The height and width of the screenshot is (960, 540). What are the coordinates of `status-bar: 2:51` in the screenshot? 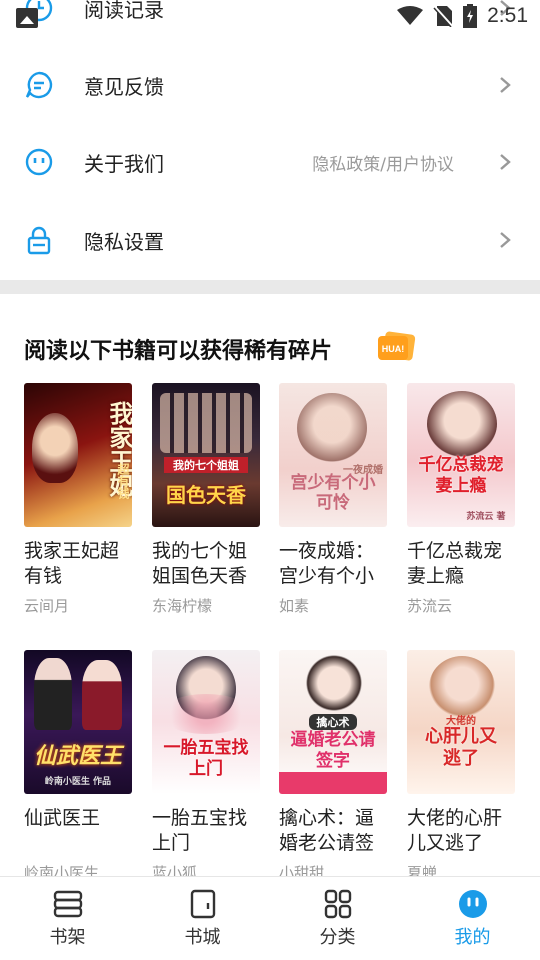 It's located at (270, 17).